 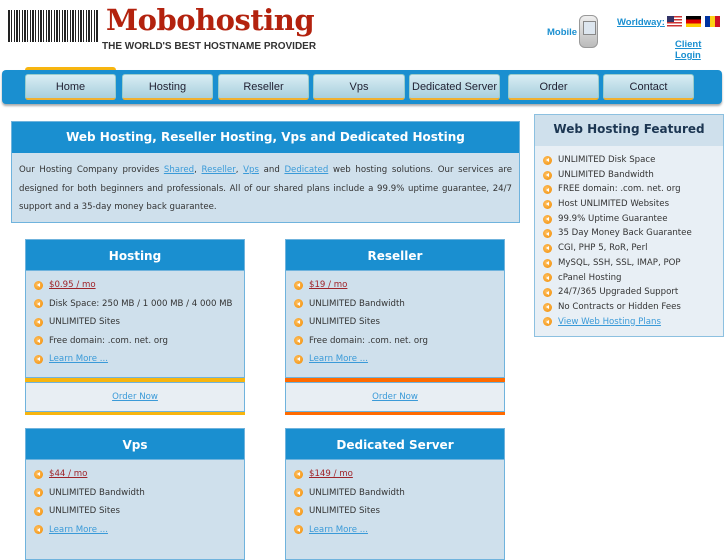 What do you see at coordinates (619, 262) in the screenshot?
I see `feature-text: MySQL, SSH, SSL, IMAP, POP` at bounding box center [619, 262].